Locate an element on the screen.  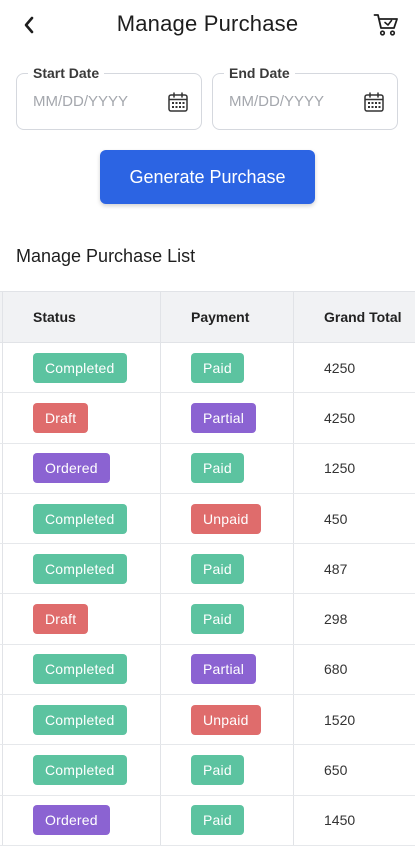
table-header: Status Payment Grand Total is located at coordinates (207, 317).